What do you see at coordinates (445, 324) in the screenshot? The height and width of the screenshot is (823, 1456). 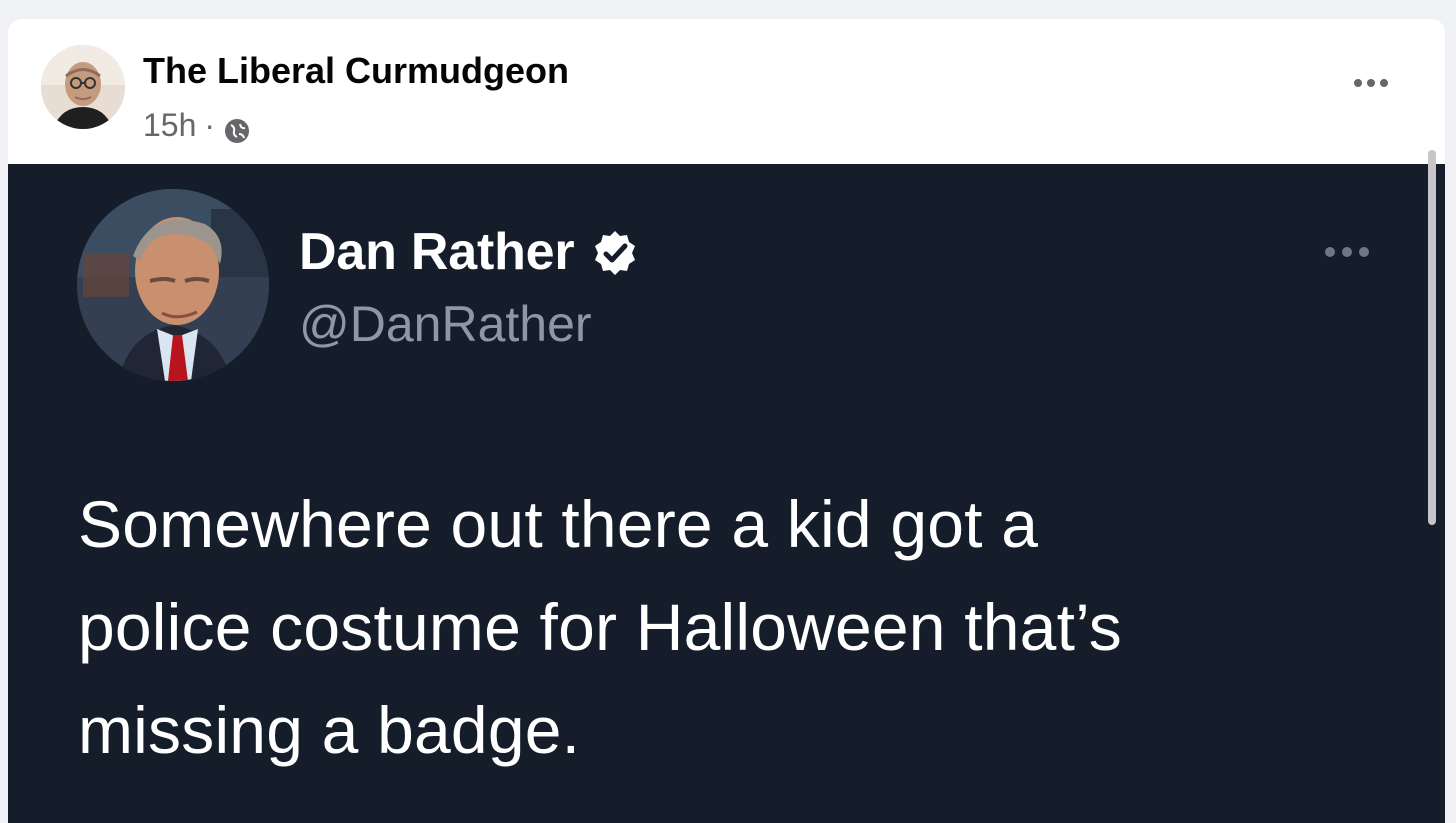 I see `tweet-handle: @DanRather` at bounding box center [445, 324].